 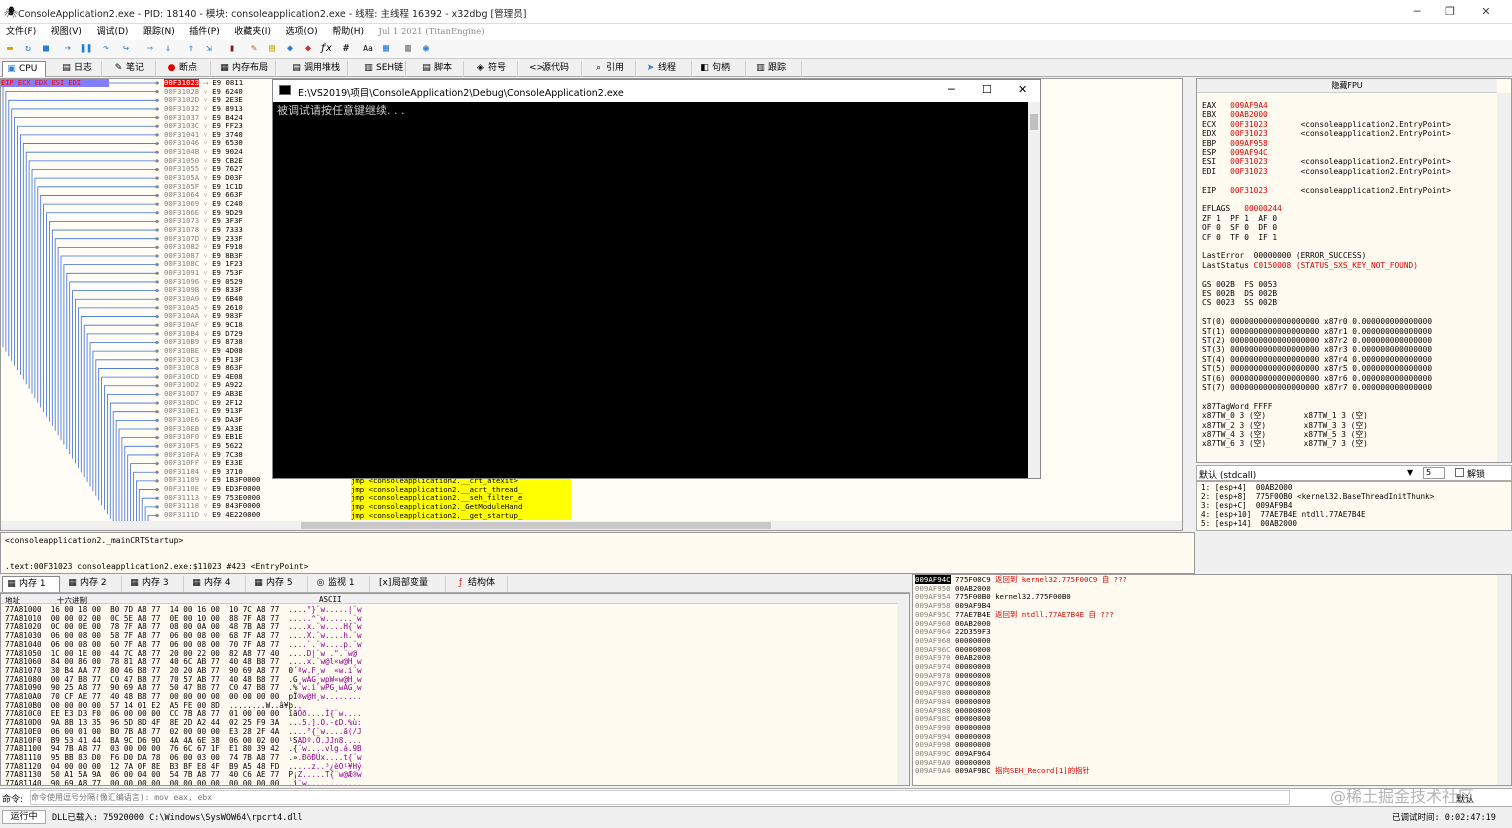 What do you see at coordinates (536, 525) in the screenshot?
I see `scroll-thumb` at bounding box center [536, 525].